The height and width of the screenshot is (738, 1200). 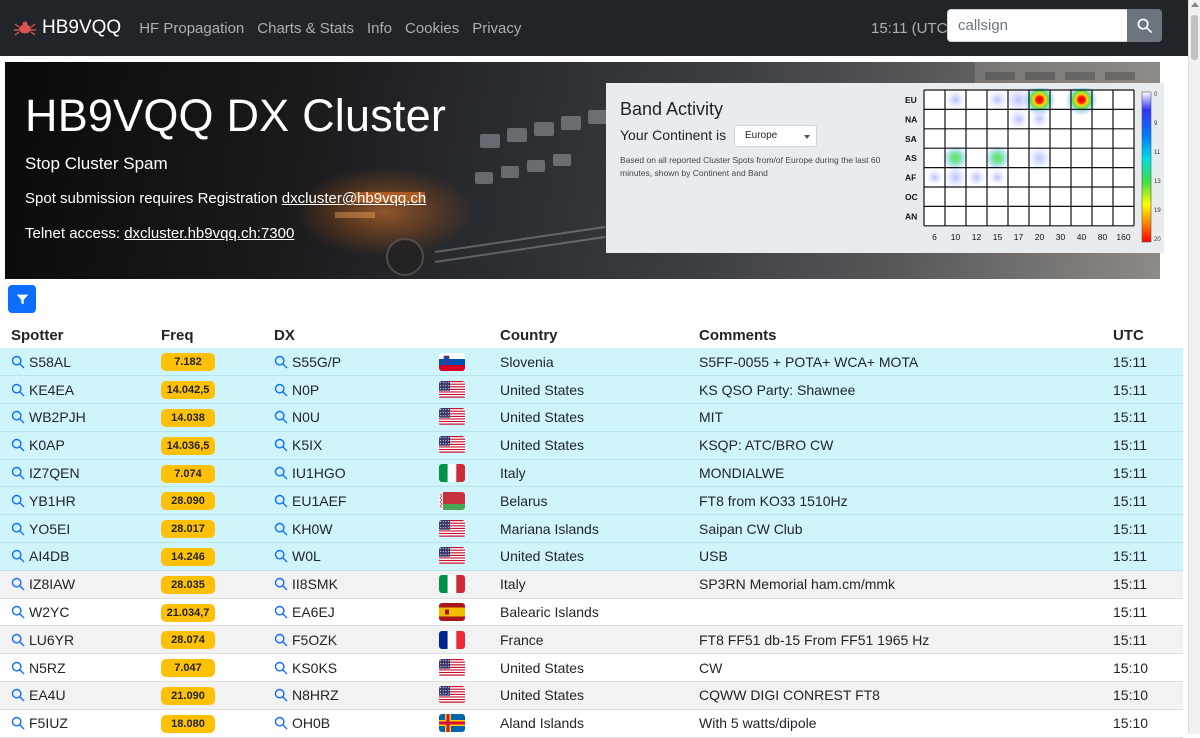 I want to click on freq-badge: 7.047, so click(x=188, y=668).